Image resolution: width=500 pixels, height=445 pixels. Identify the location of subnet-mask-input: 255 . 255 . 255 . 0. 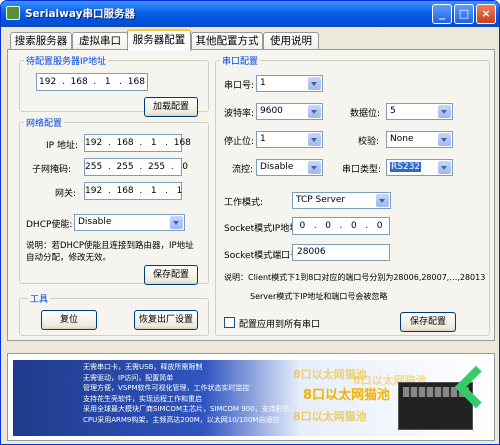
(136, 167).